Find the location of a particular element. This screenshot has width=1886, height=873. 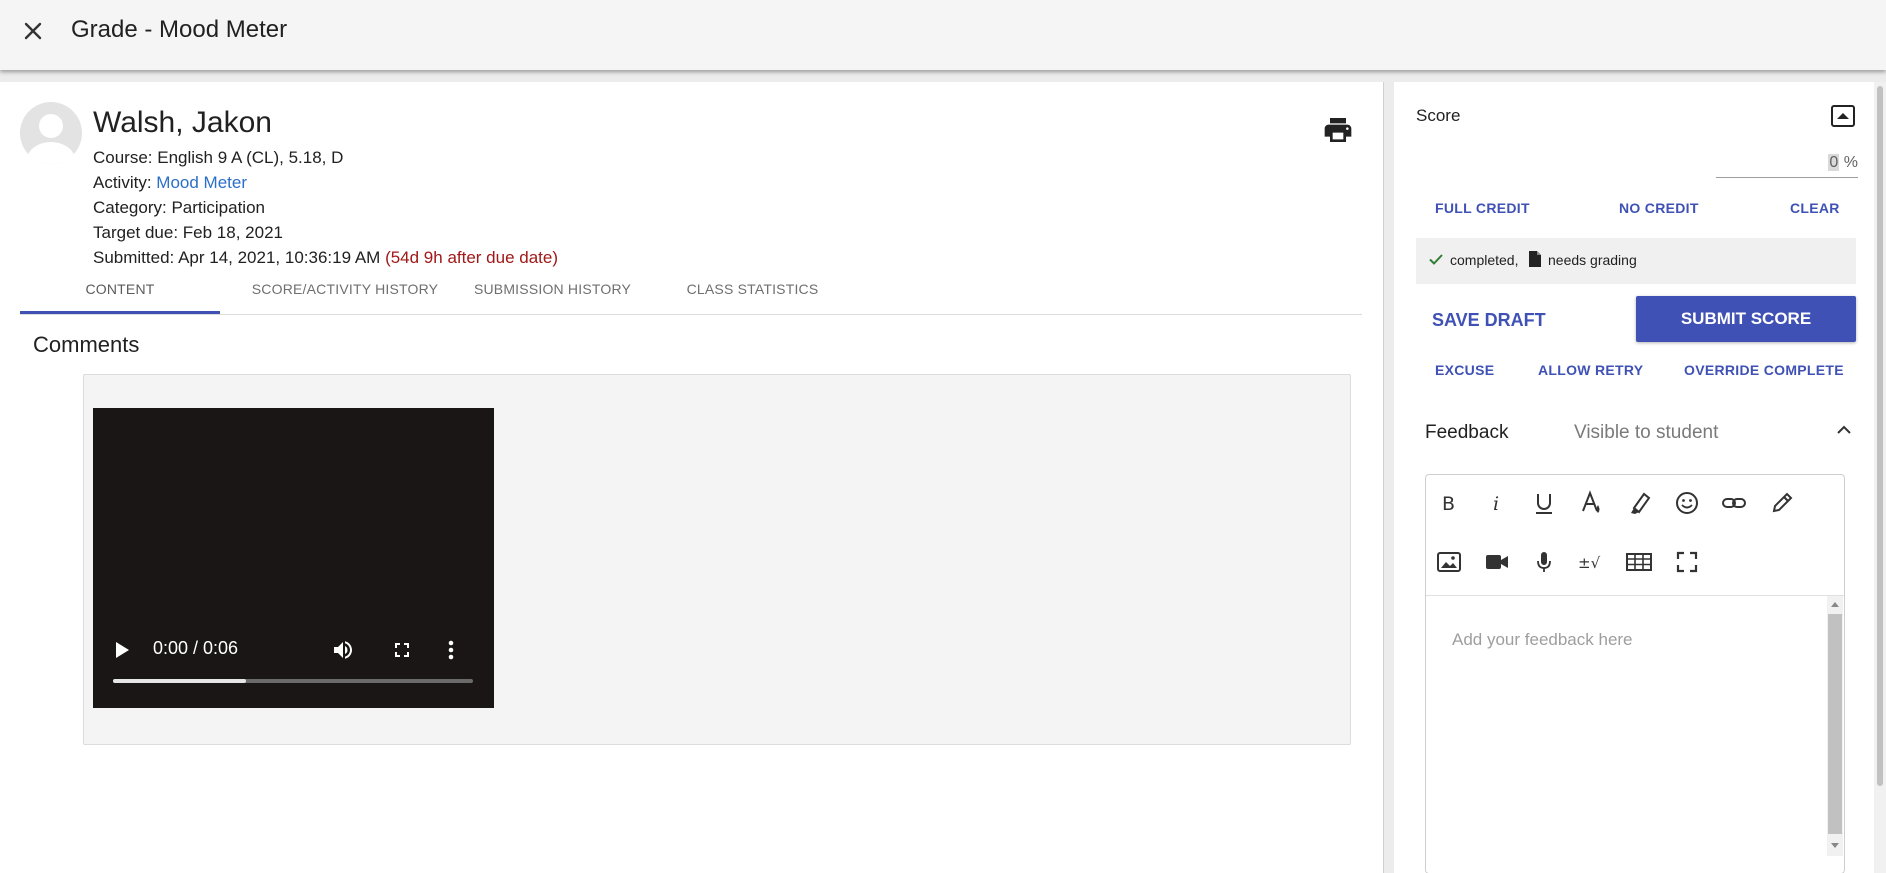

clear-button: CLEAR is located at coordinates (1815, 208).